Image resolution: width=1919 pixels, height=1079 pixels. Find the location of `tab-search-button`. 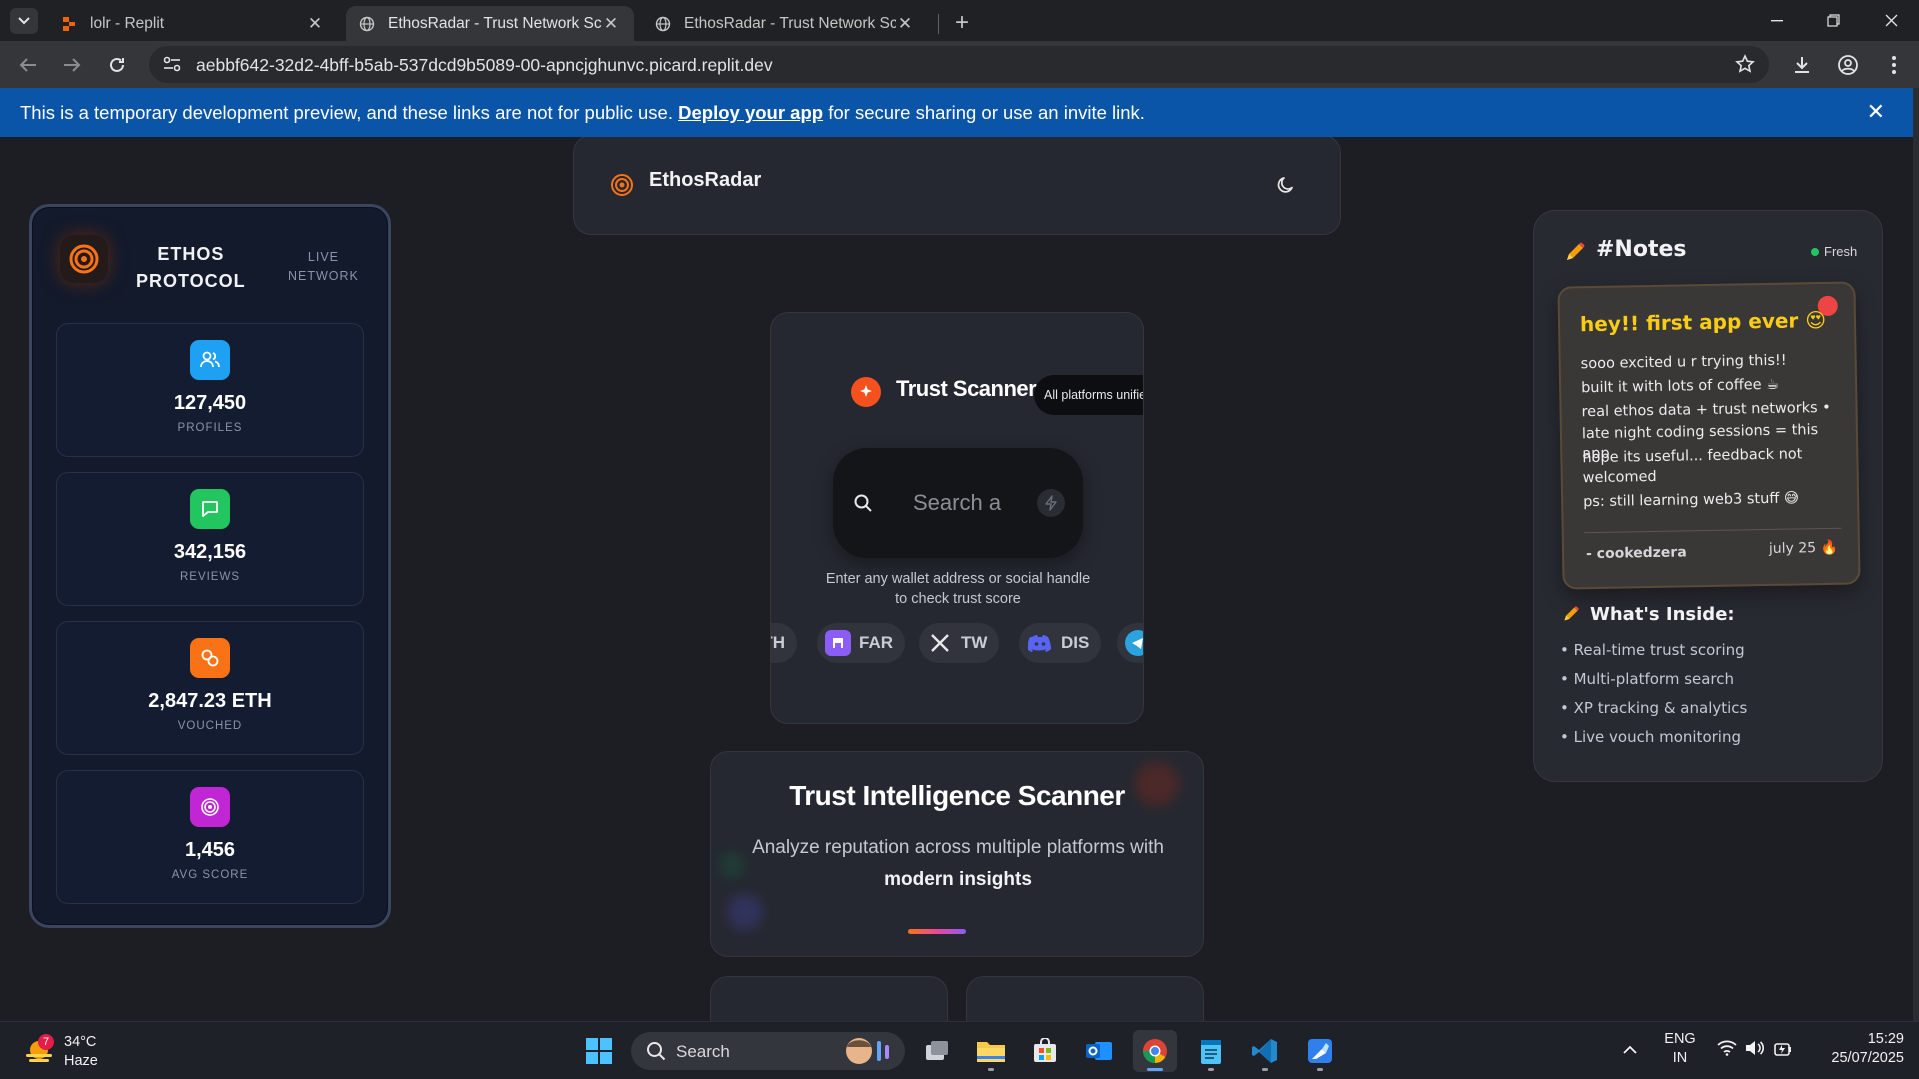

tab-search-button is located at coordinates (24, 21).